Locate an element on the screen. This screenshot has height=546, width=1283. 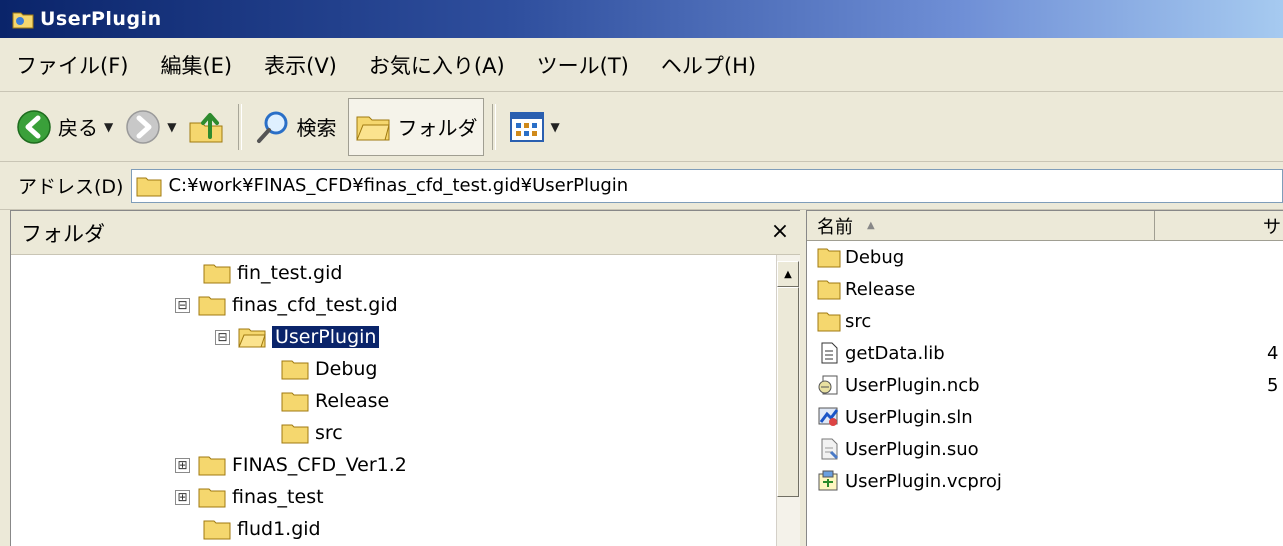
ncb-file-icon is located at coordinates (828, 385).